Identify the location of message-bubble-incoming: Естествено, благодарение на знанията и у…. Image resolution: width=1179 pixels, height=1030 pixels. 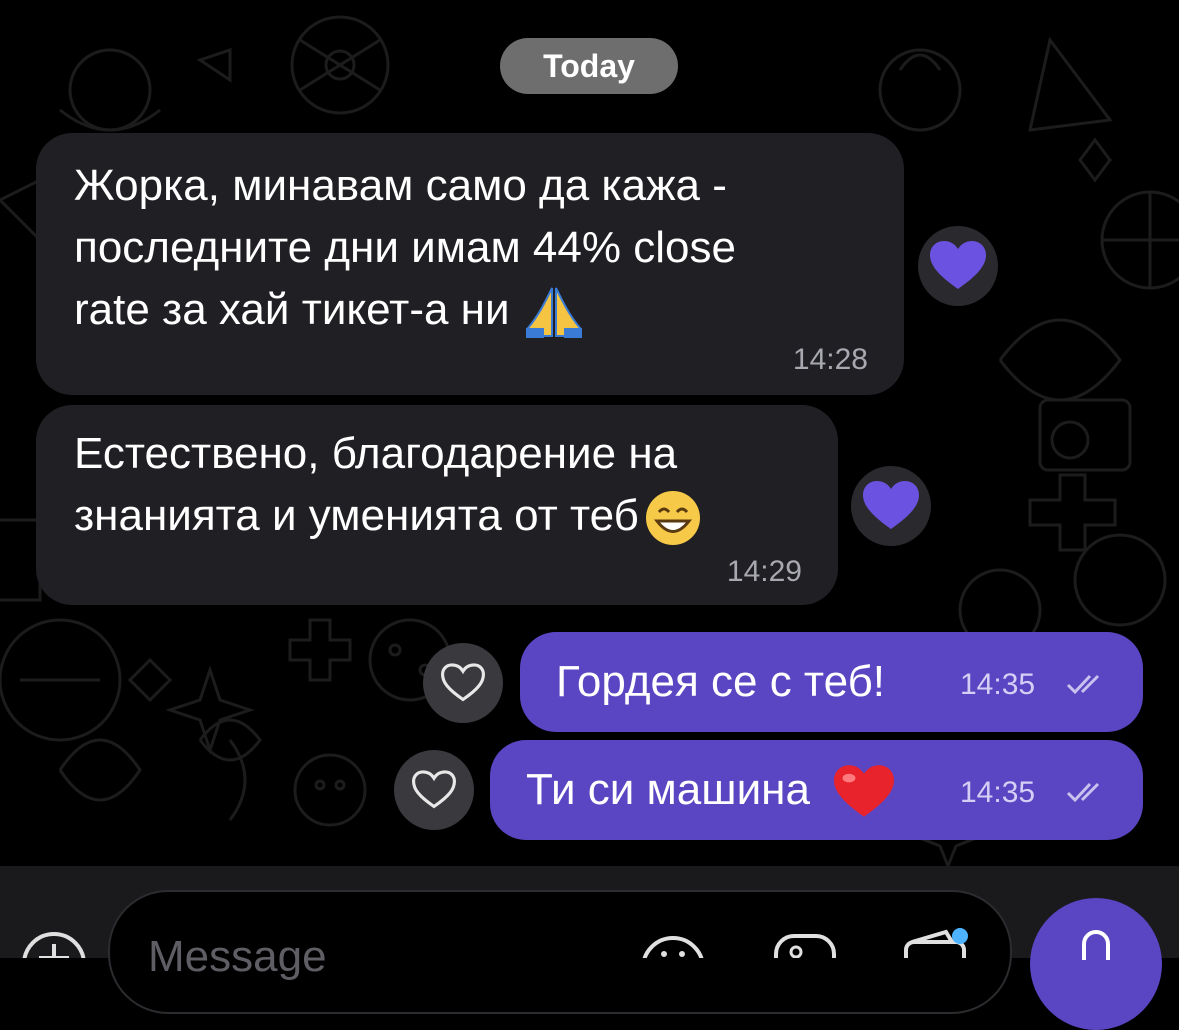
(437, 505).